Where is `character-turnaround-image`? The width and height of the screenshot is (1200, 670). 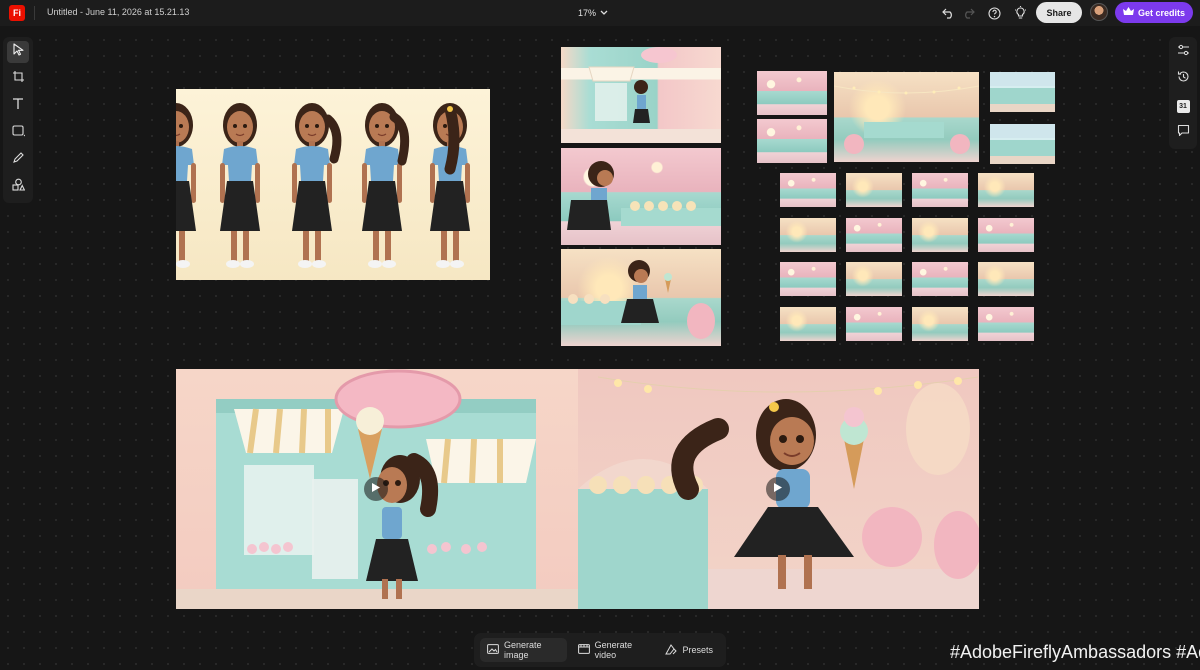
character-turnaround-image is located at coordinates (333, 184).